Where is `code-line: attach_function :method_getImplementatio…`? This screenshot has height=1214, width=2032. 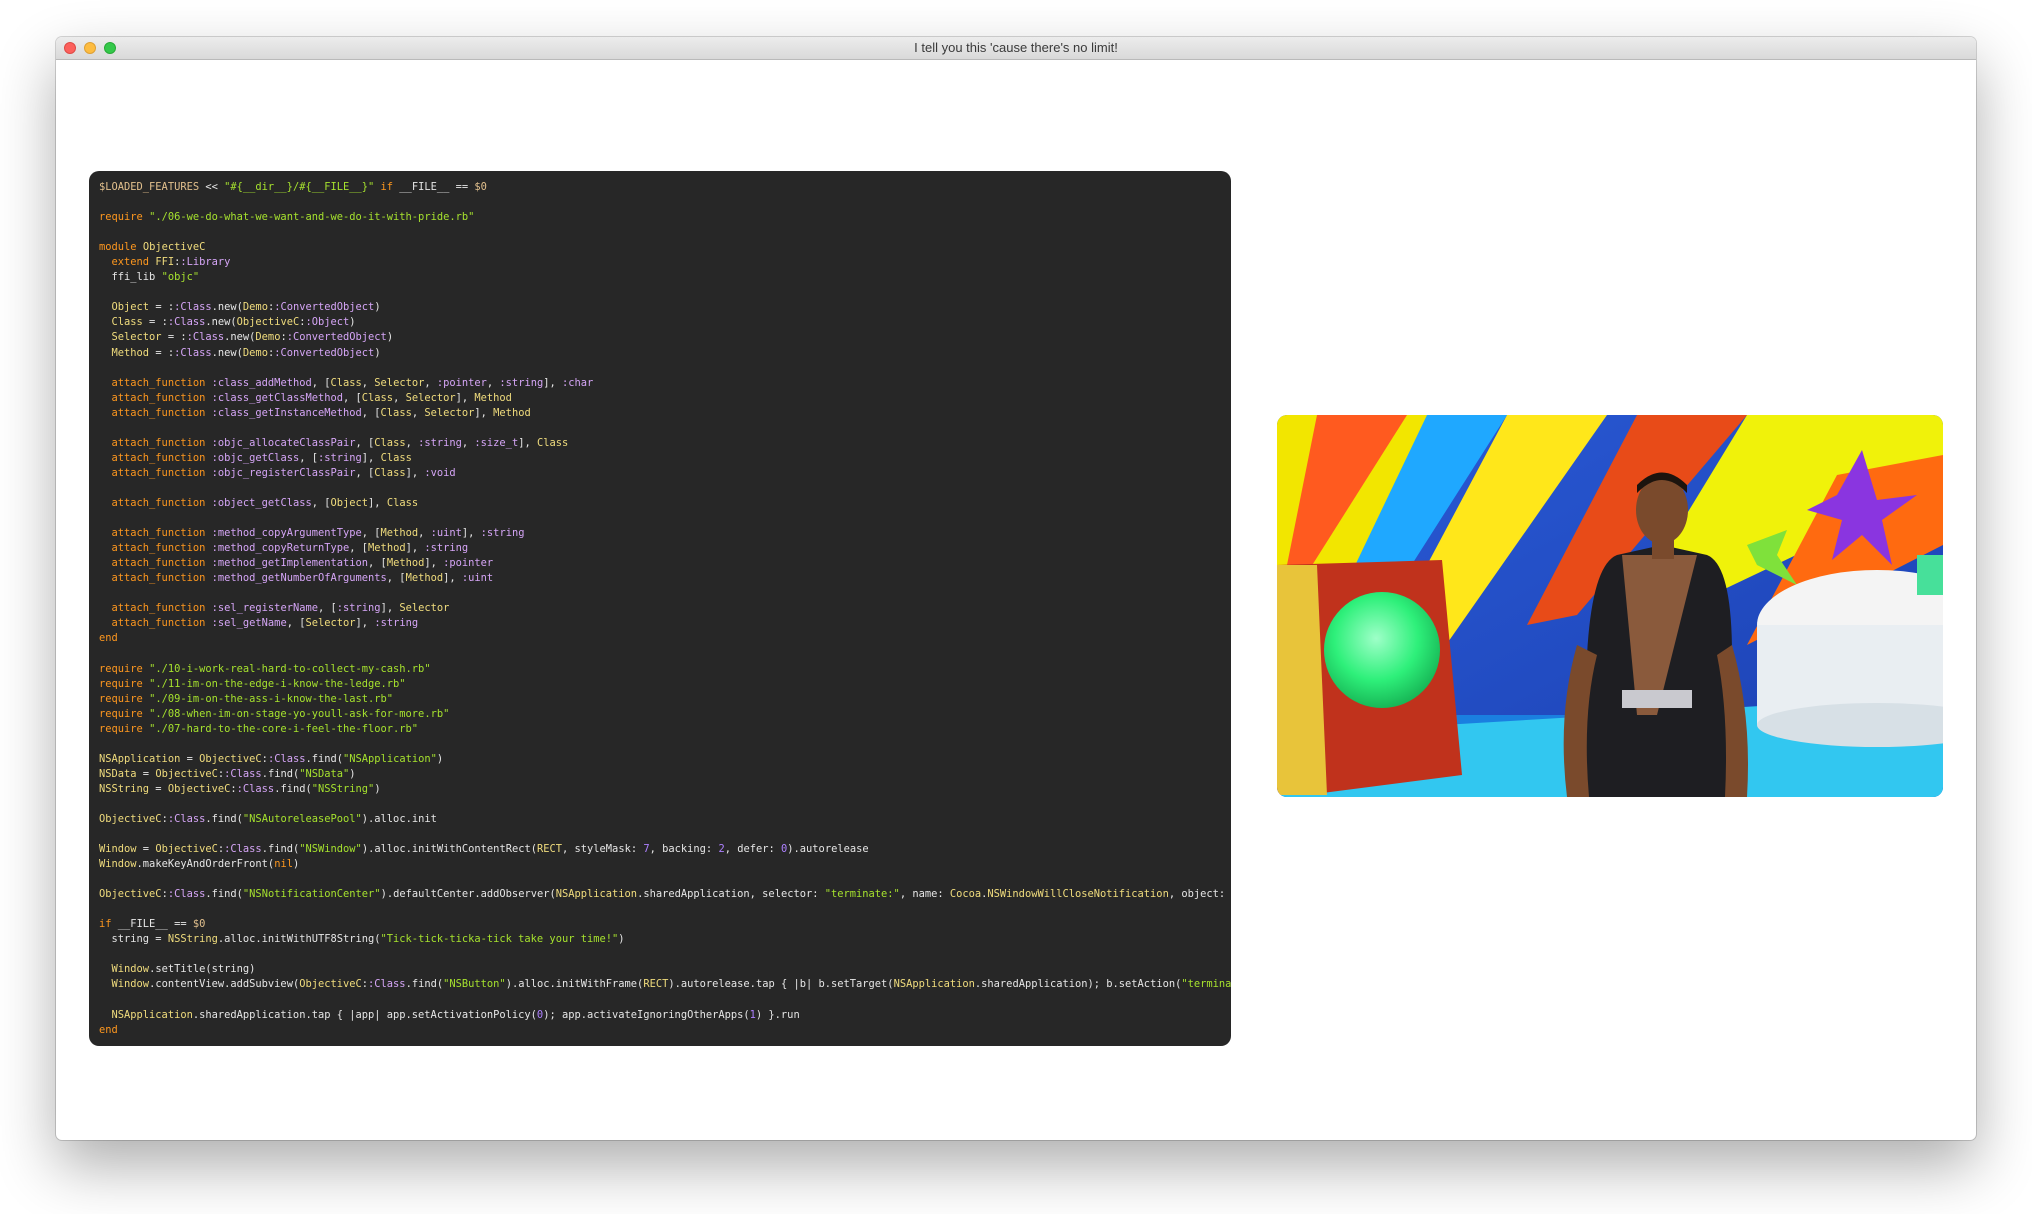 code-line: attach_function :method_getImplementatio… is located at coordinates (302, 563).